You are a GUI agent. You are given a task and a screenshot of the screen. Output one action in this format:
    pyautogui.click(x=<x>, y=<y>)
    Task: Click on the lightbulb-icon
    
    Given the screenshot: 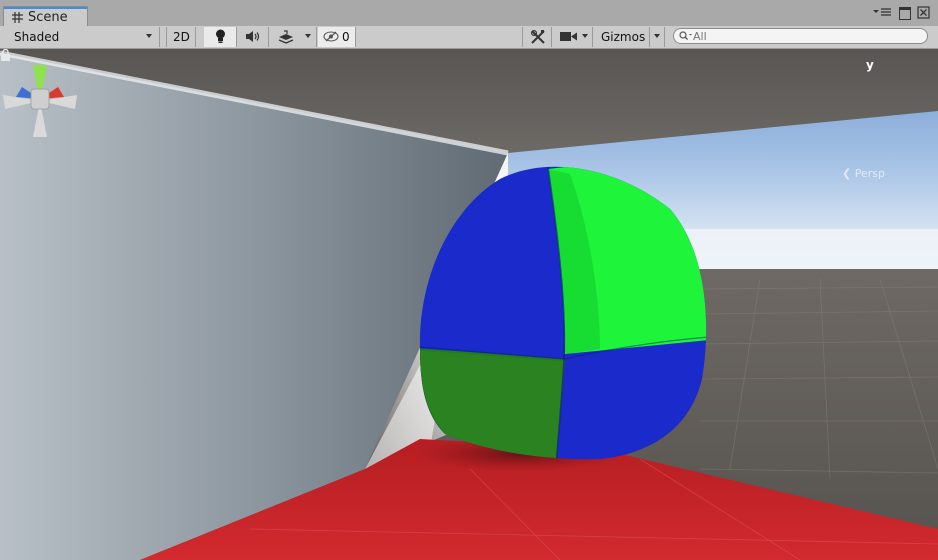 What is the action you would take?
    pyautogui.click(x=220, y=36)
    